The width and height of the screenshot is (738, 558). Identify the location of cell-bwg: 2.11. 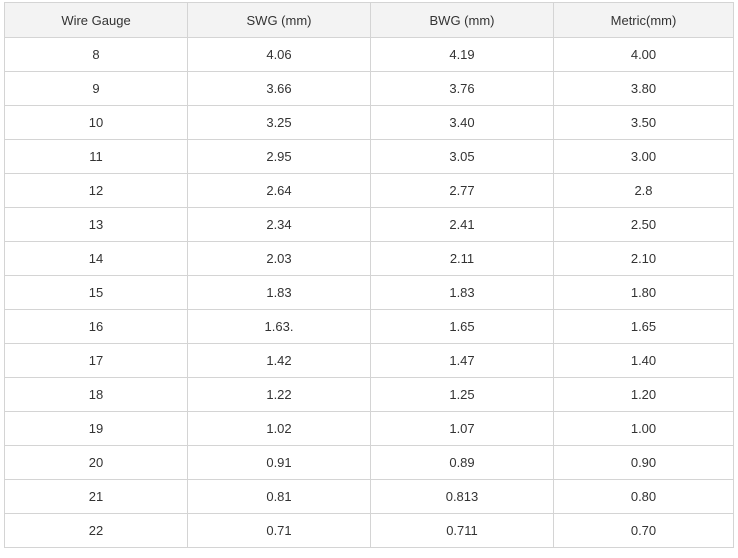
(462, 258).